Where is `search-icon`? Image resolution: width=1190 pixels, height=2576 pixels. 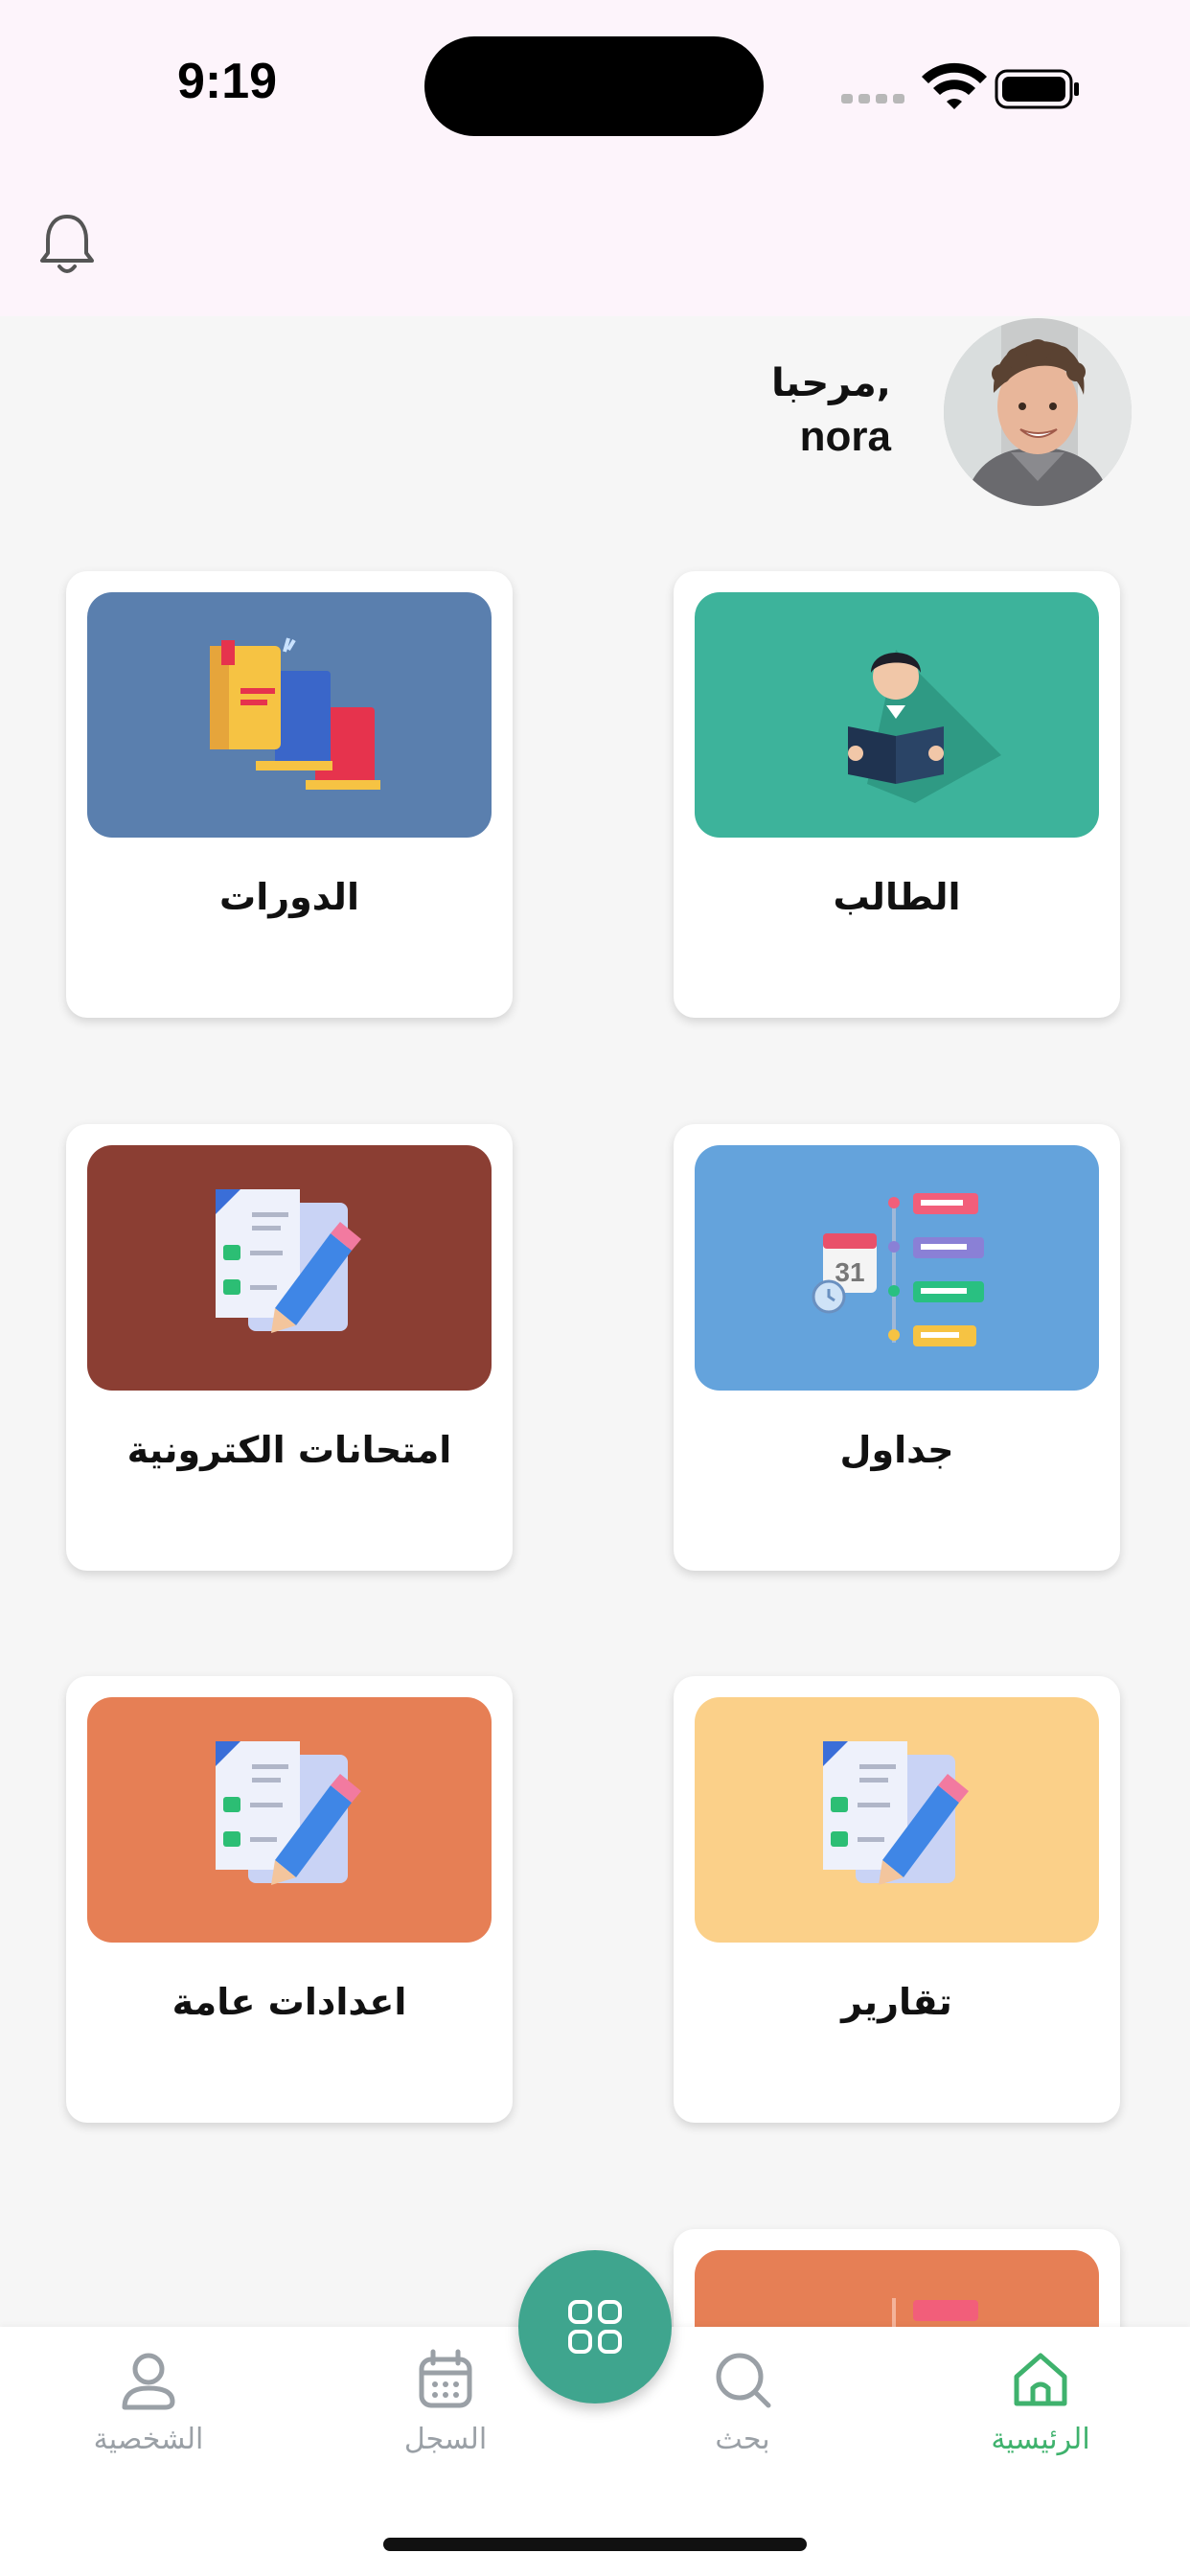
search-icon is located at coordinates (744, 2380).